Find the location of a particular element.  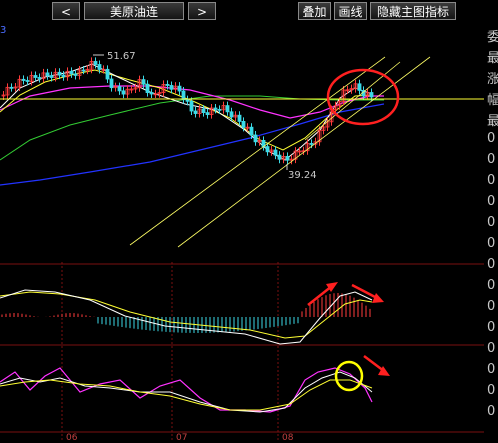

overlay-button: 叠加 is located at coordinates (314, 11).